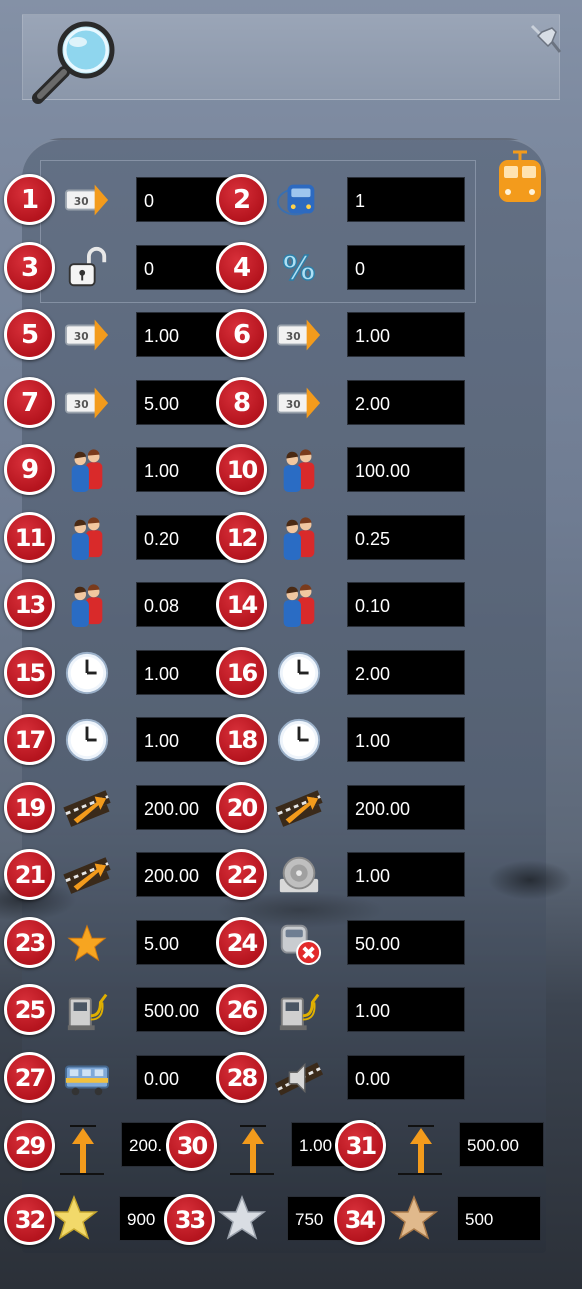 Image resolution: width=582 pixels, height=1289 pixels. What do you see at coordinates (414, 1218) in the screenshot?
I see `bronze-star-icon` at bounding box center [414, 1218].